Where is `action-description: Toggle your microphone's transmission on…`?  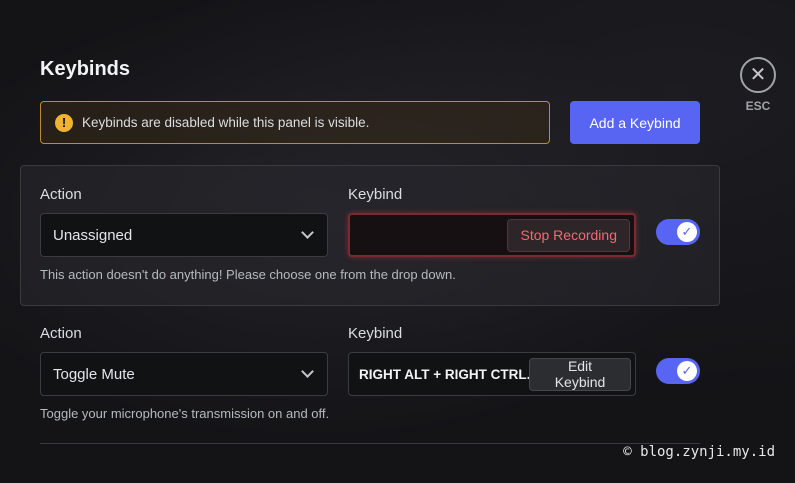
action-description: Toggle your microphone's transmission on… is located at coordinates (185, 413).